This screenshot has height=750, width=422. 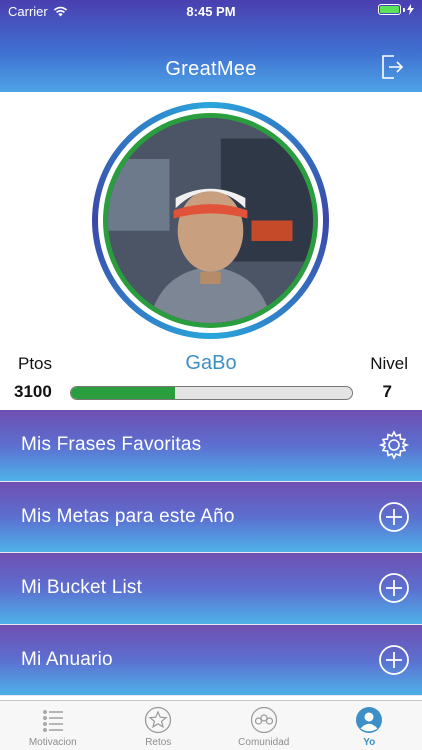 I want to click on tab-label: Retos, so click(x=158, y=742).